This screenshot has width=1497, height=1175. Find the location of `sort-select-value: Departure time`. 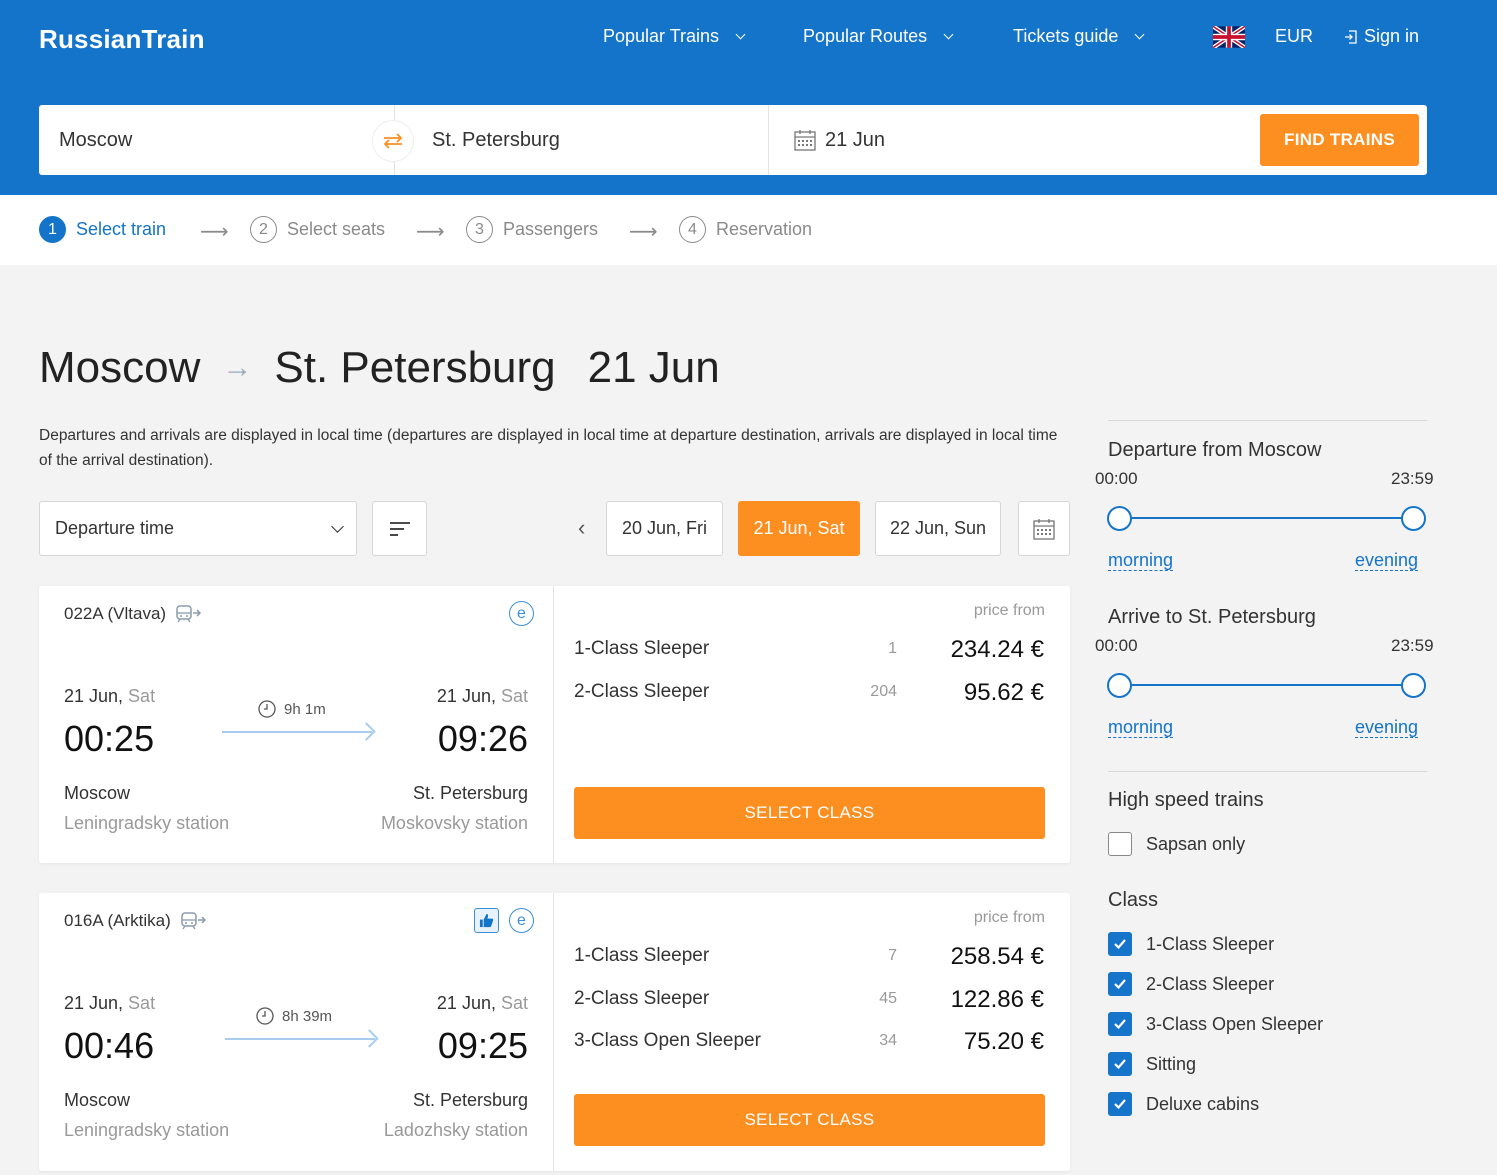

sort-select-value: Departure time is located at coordinates (115, 528).